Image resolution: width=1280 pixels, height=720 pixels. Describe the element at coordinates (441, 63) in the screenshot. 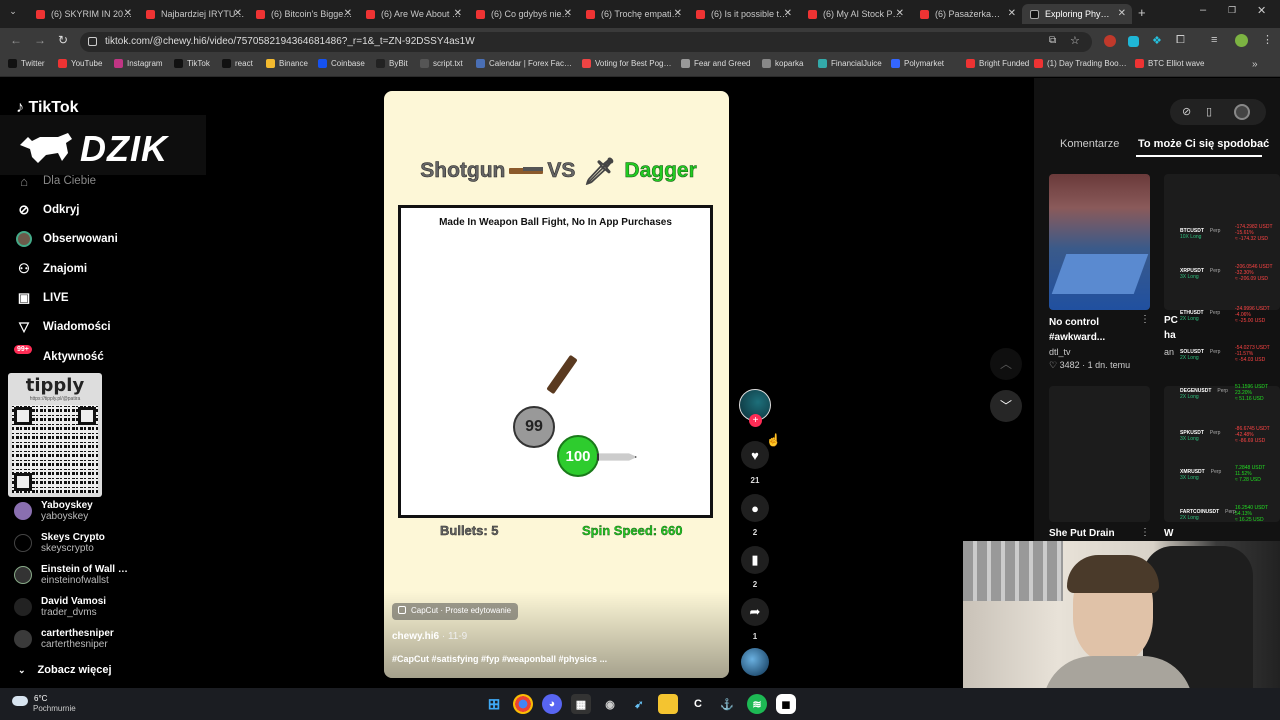

I see `bookmark-item: script.txt` at that location.